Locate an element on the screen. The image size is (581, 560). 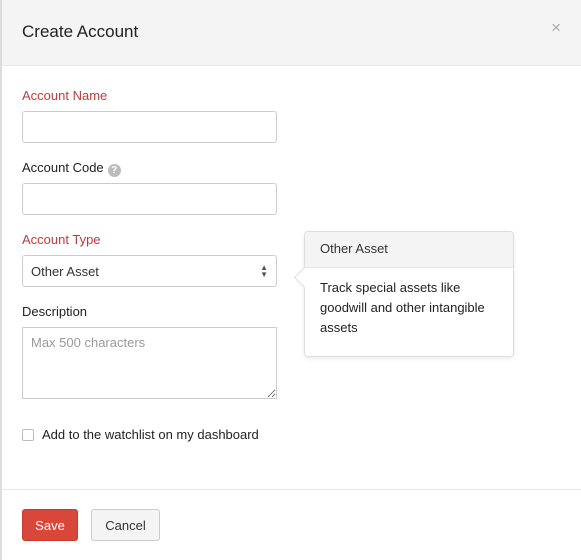
watchlist-checkbox is located at coordinates (28, 434).